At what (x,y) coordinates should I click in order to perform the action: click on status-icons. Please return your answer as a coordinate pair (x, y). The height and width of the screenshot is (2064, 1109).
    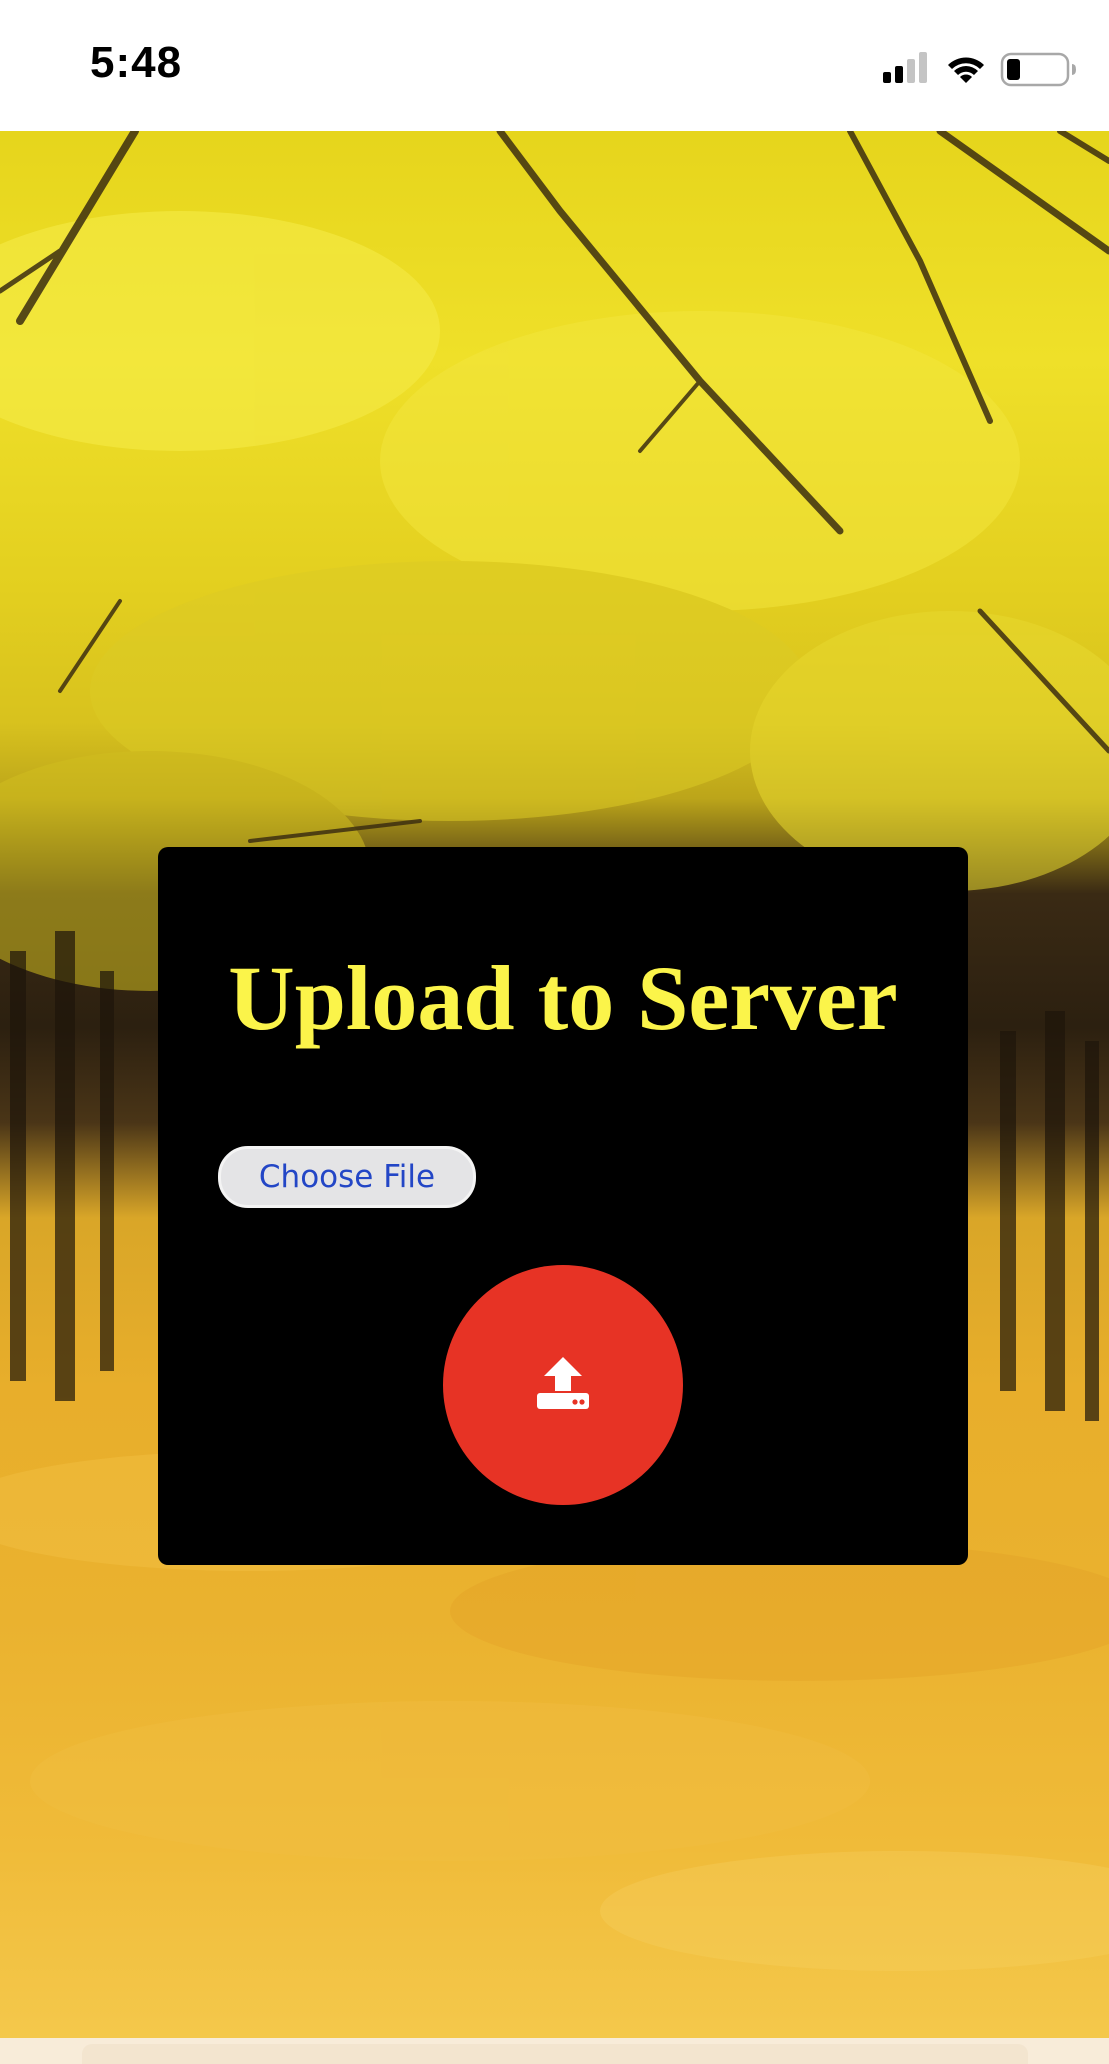
    Looking at the image, I should click on (979, 69).